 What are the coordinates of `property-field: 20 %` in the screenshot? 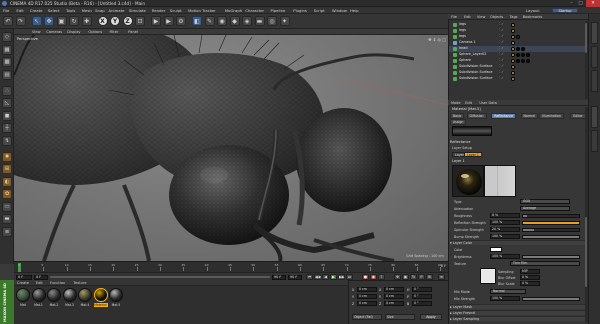 It's located at (505, 230).